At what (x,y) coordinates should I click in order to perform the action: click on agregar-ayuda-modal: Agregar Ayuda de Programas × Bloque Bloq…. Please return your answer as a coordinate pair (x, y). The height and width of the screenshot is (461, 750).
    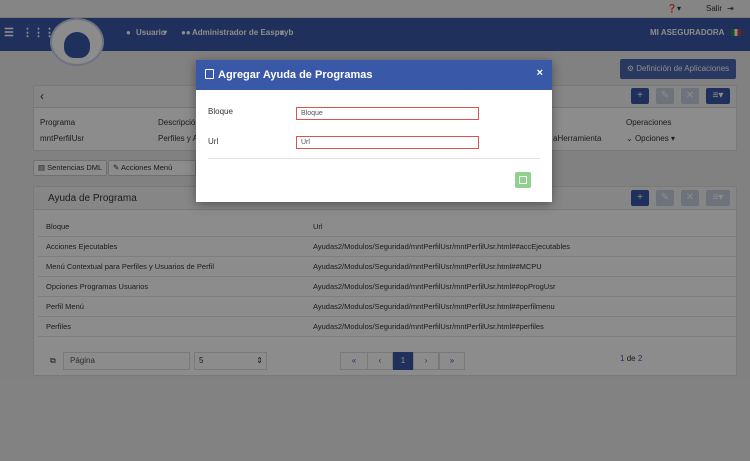
    Looking at the image, I should click on (374, 131).